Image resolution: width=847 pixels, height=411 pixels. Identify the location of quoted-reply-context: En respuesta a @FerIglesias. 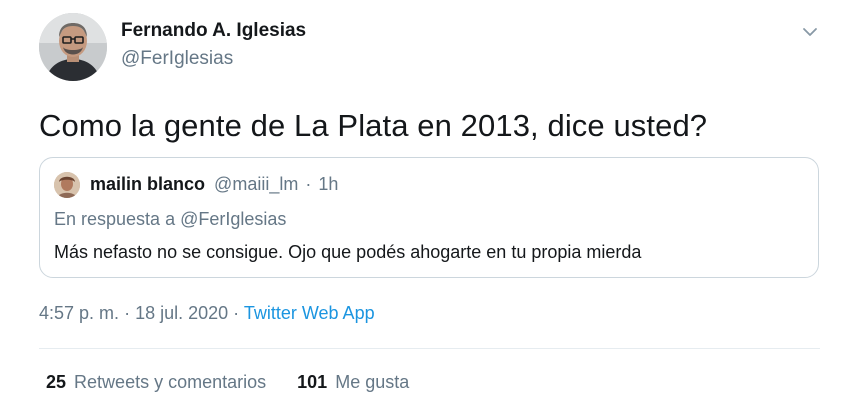
(170, 219).